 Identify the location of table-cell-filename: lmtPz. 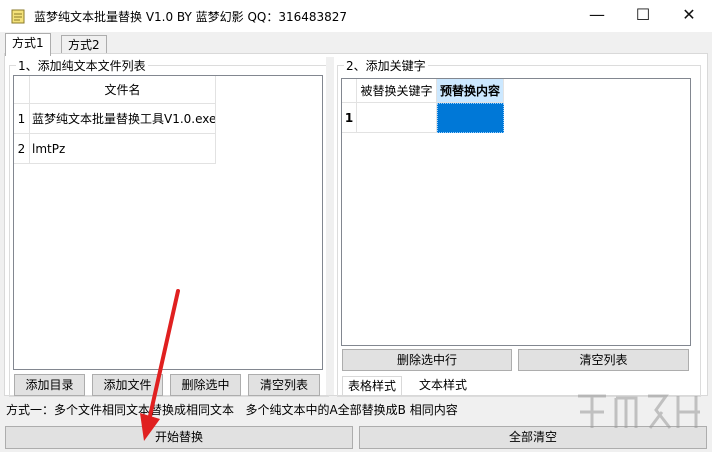
(123, 149).